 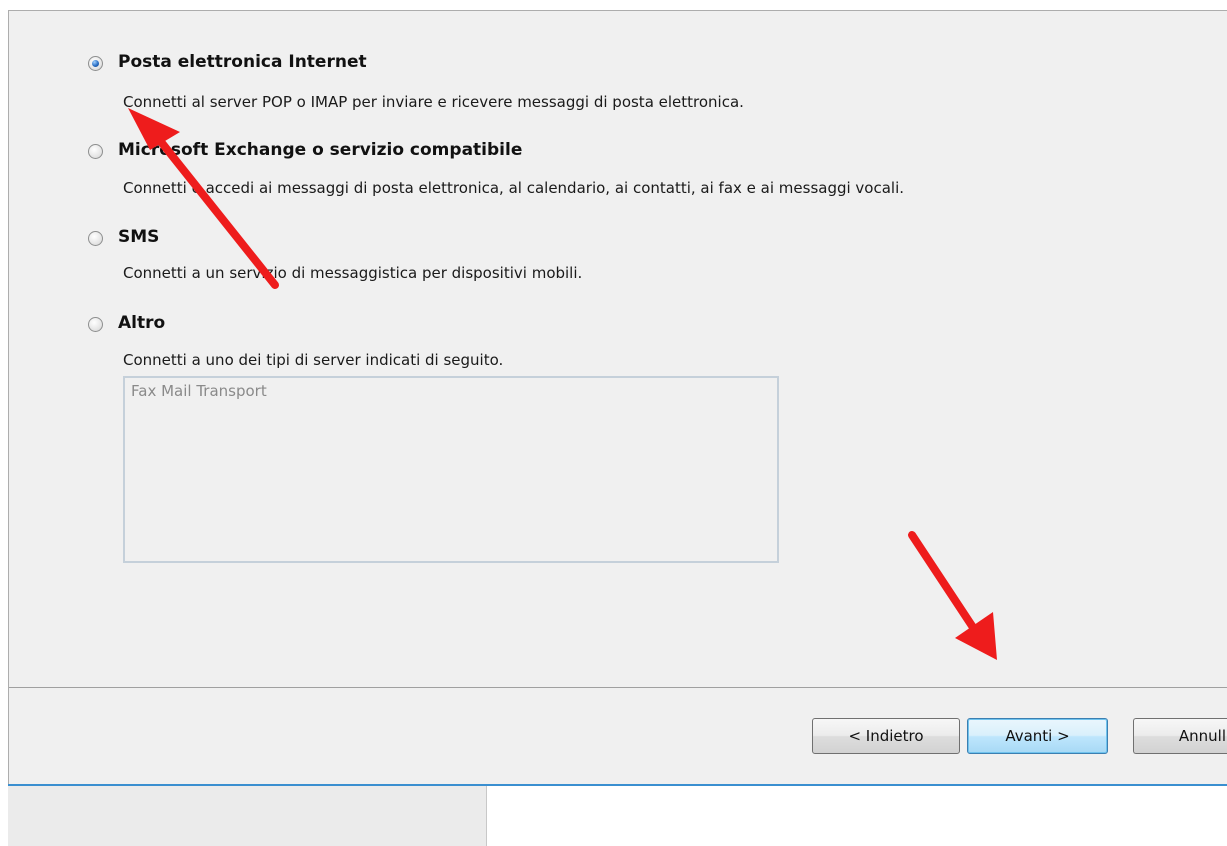 I want to click on list-item: Fax Mail Transport, so click(x=199, y=391).